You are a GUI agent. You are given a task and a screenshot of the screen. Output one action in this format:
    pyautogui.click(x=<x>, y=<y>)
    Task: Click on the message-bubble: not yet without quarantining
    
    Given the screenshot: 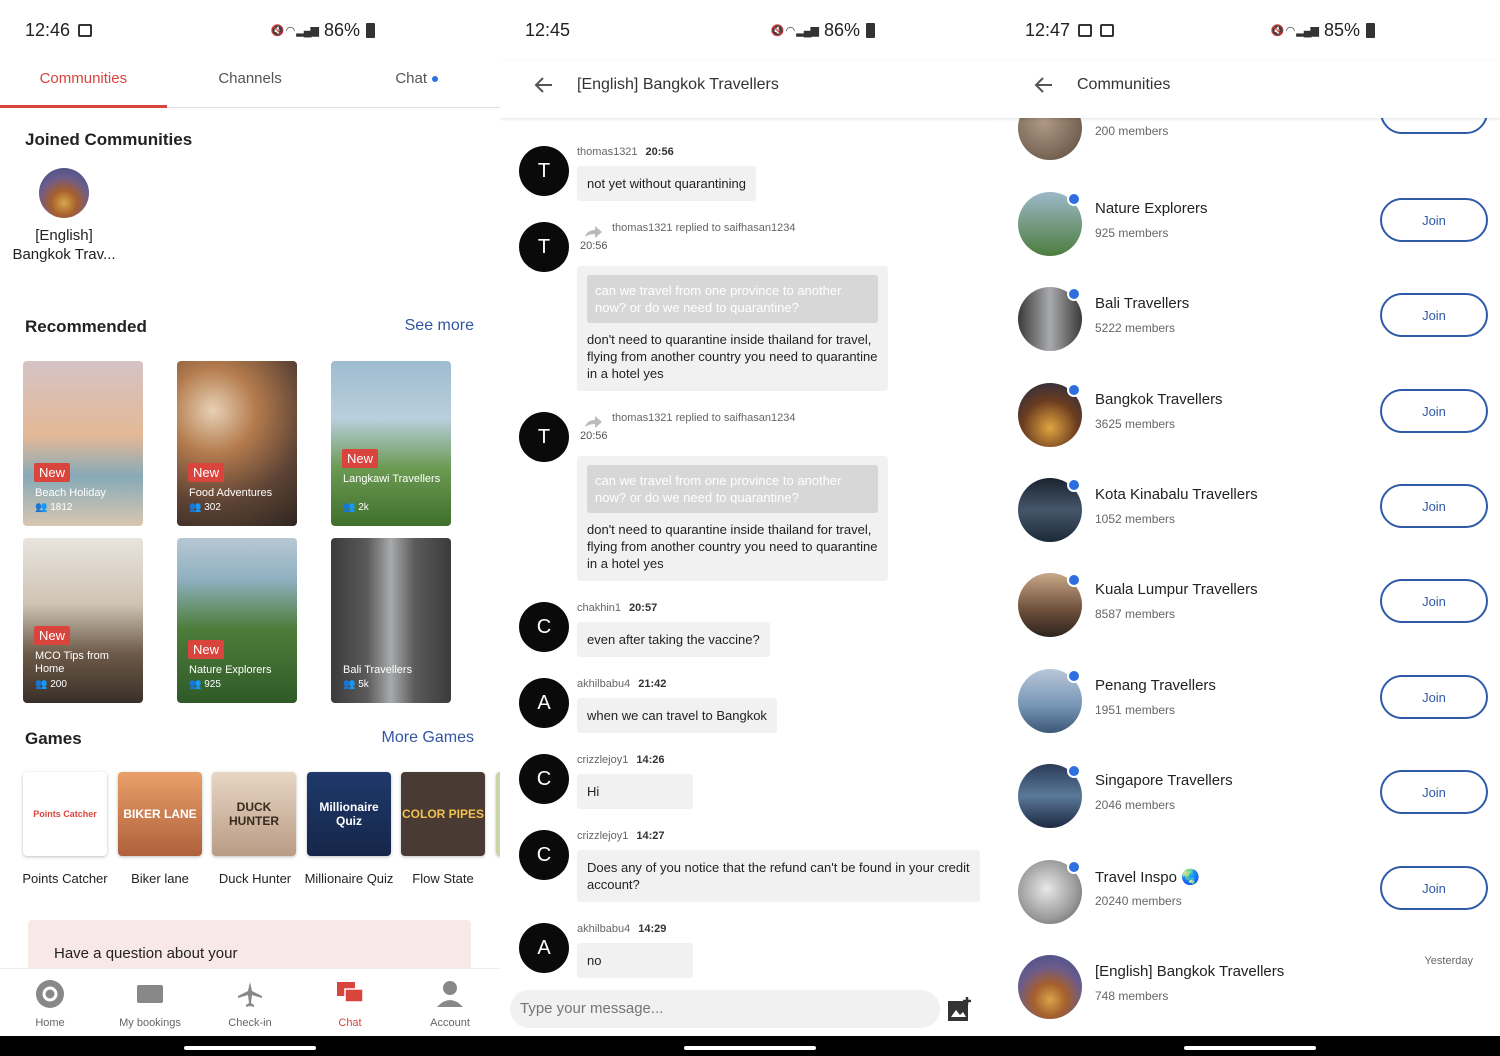 What is the action you would take?
    pyautogui.click(x=666, y=183)
    